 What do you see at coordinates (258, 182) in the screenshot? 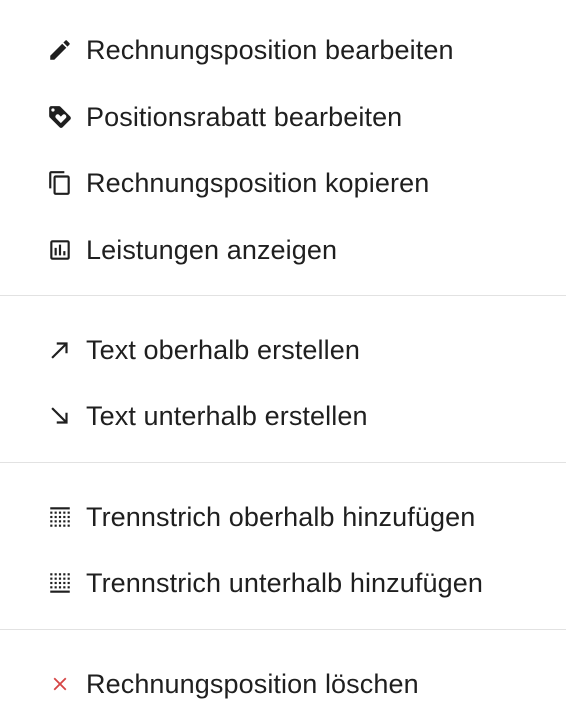
I see `menu-item-label: Rechnungsposition kopieren` at bounding box center [258, 182].